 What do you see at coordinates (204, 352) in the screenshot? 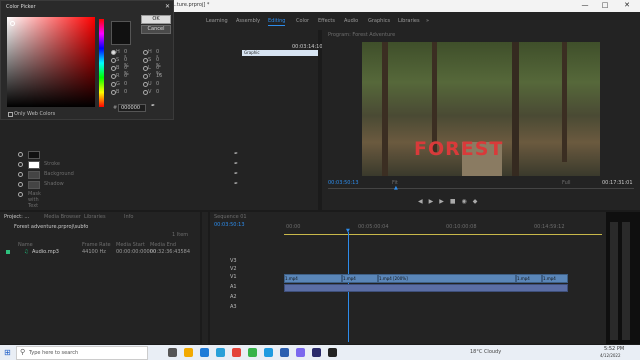
I see `edge-icon` at bounding box center [204, 352].